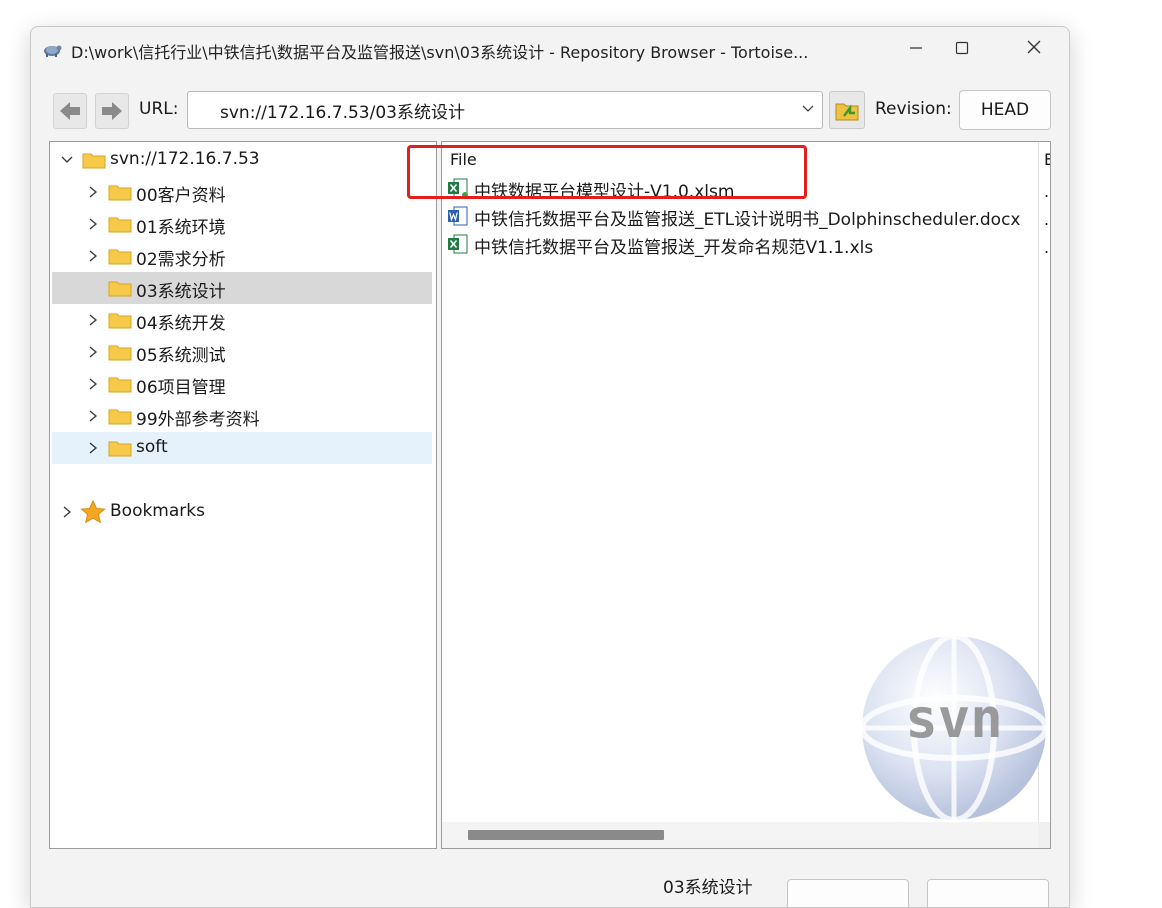 The width and height of the screenshot is (1162, 908). Describe the element at coordinates (181, 388) in the screenshot. I see `tree-item-label: 06项目管理` at that location.